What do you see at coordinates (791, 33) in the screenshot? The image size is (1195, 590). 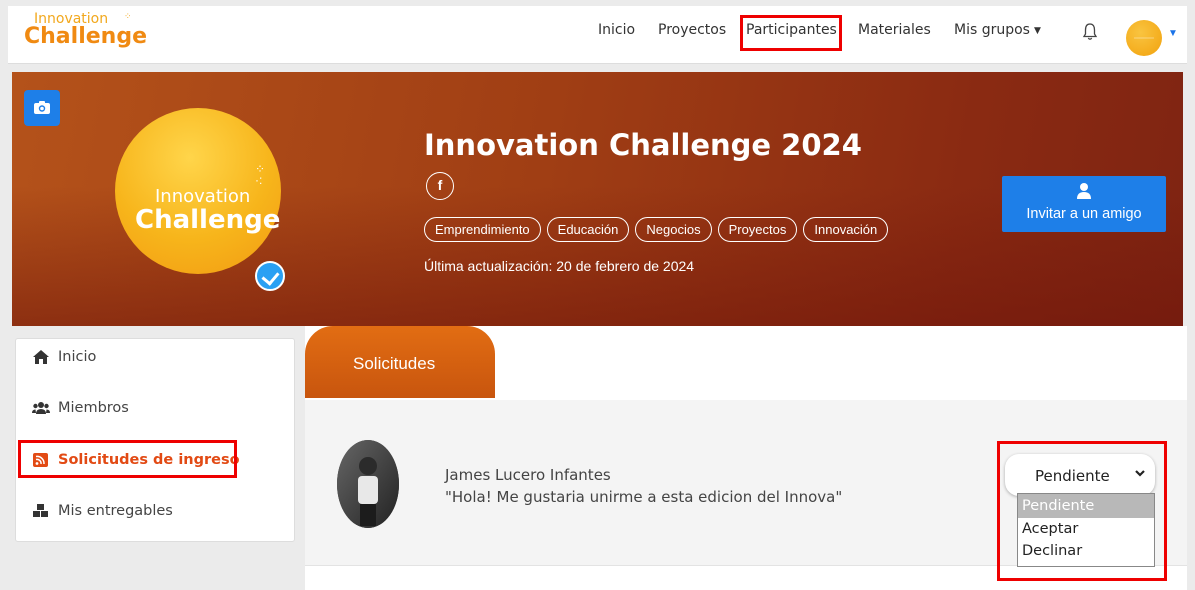 I see `highlight-participantes` at bounding box center [791, 33].